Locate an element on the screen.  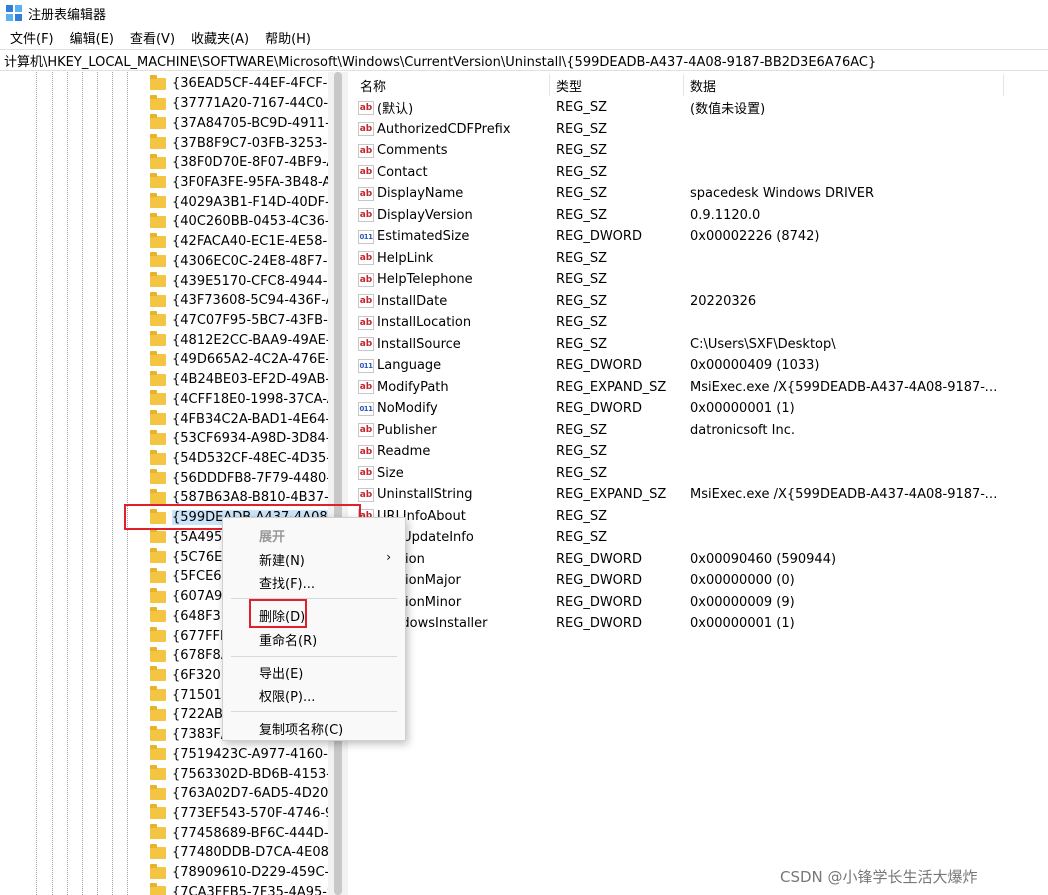
tree-item: {77458689-BF6C-444D-9 is located at coordinates (239, 833).